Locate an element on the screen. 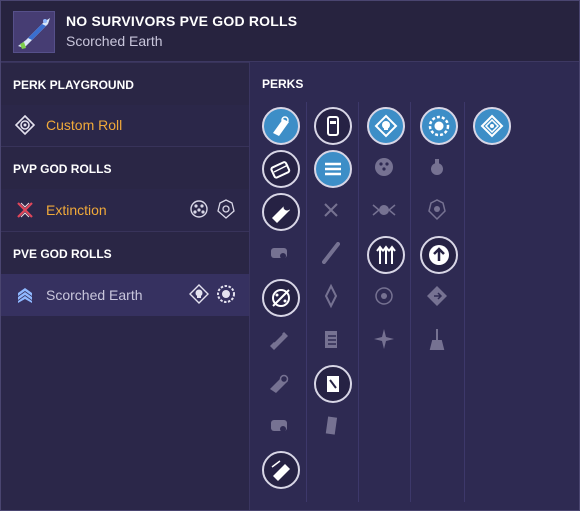 This screenshot has width=580, height=511. crossed-red-x-icon is located at coordinates (25, 210).